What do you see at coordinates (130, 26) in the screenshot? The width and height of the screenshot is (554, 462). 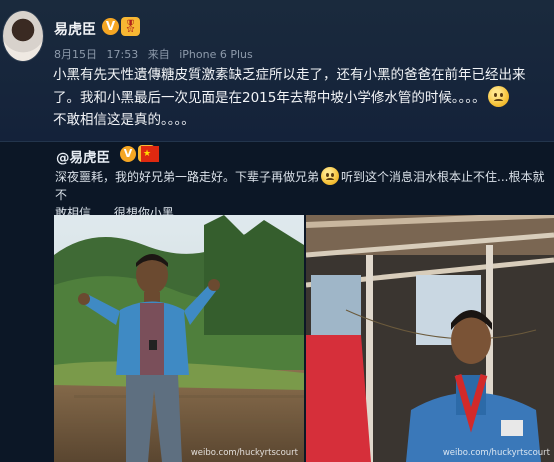 I see `member-badge-icon: 🎖` at bounding box center [130, 26].